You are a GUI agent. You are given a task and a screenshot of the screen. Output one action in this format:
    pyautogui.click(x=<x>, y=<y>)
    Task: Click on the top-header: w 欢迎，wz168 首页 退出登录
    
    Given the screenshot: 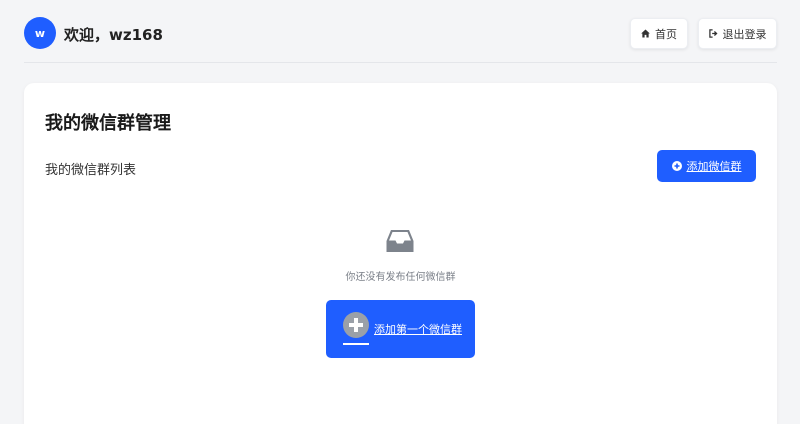 What is the action you would take?
    pyautogui.click(x=400, y=34)
    